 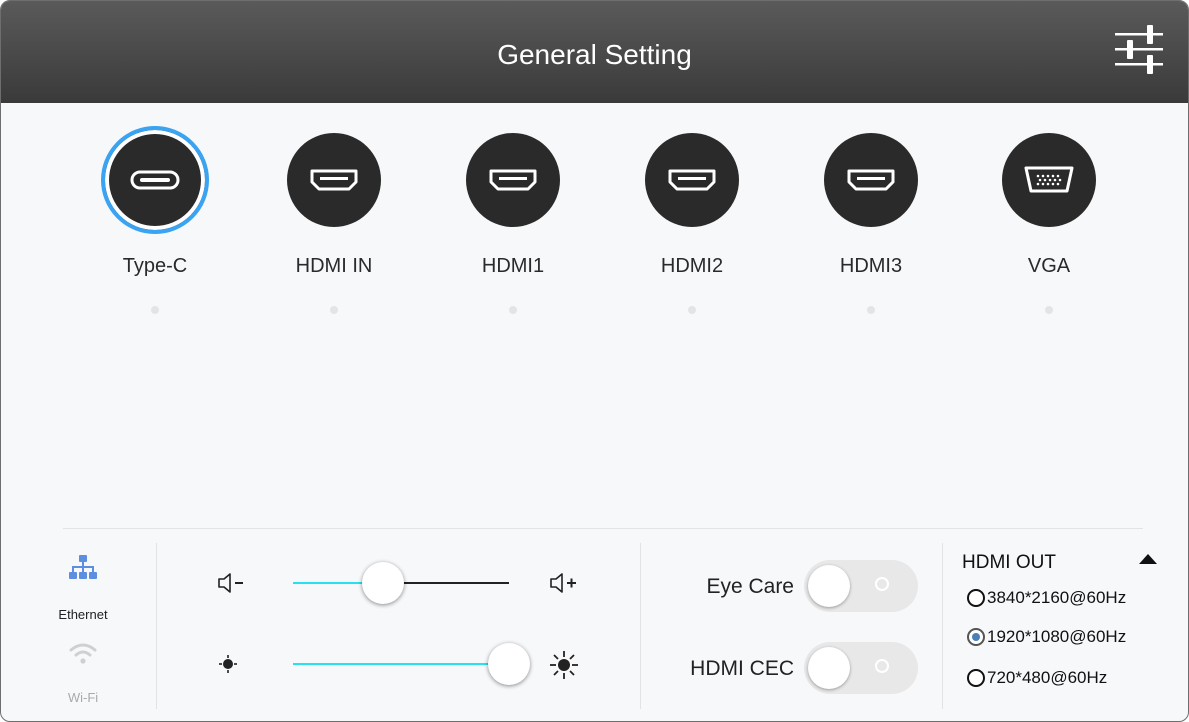 What do you see at coordinates (1009, 562) in the screenshot?
I see `hdmi-out-title: HDMI OUT` at bounding box center [1009, 562].